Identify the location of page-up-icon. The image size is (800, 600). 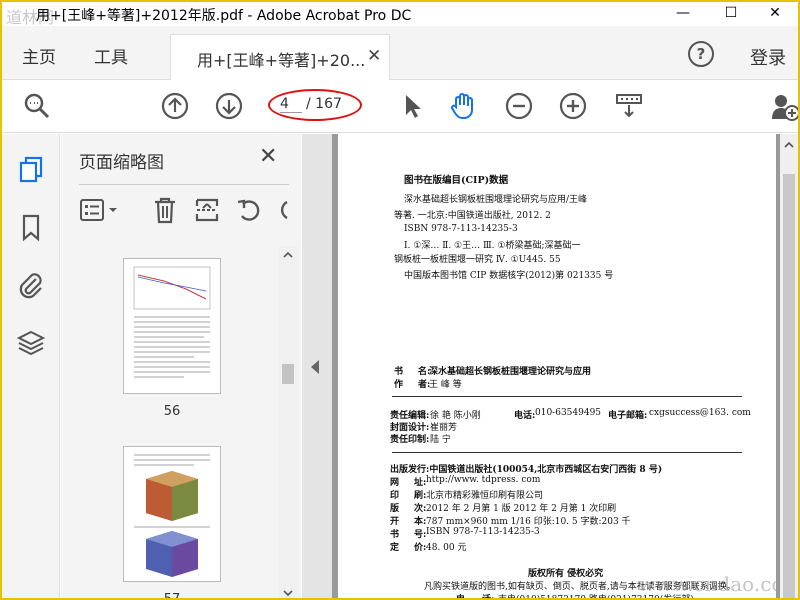
(175, 106).